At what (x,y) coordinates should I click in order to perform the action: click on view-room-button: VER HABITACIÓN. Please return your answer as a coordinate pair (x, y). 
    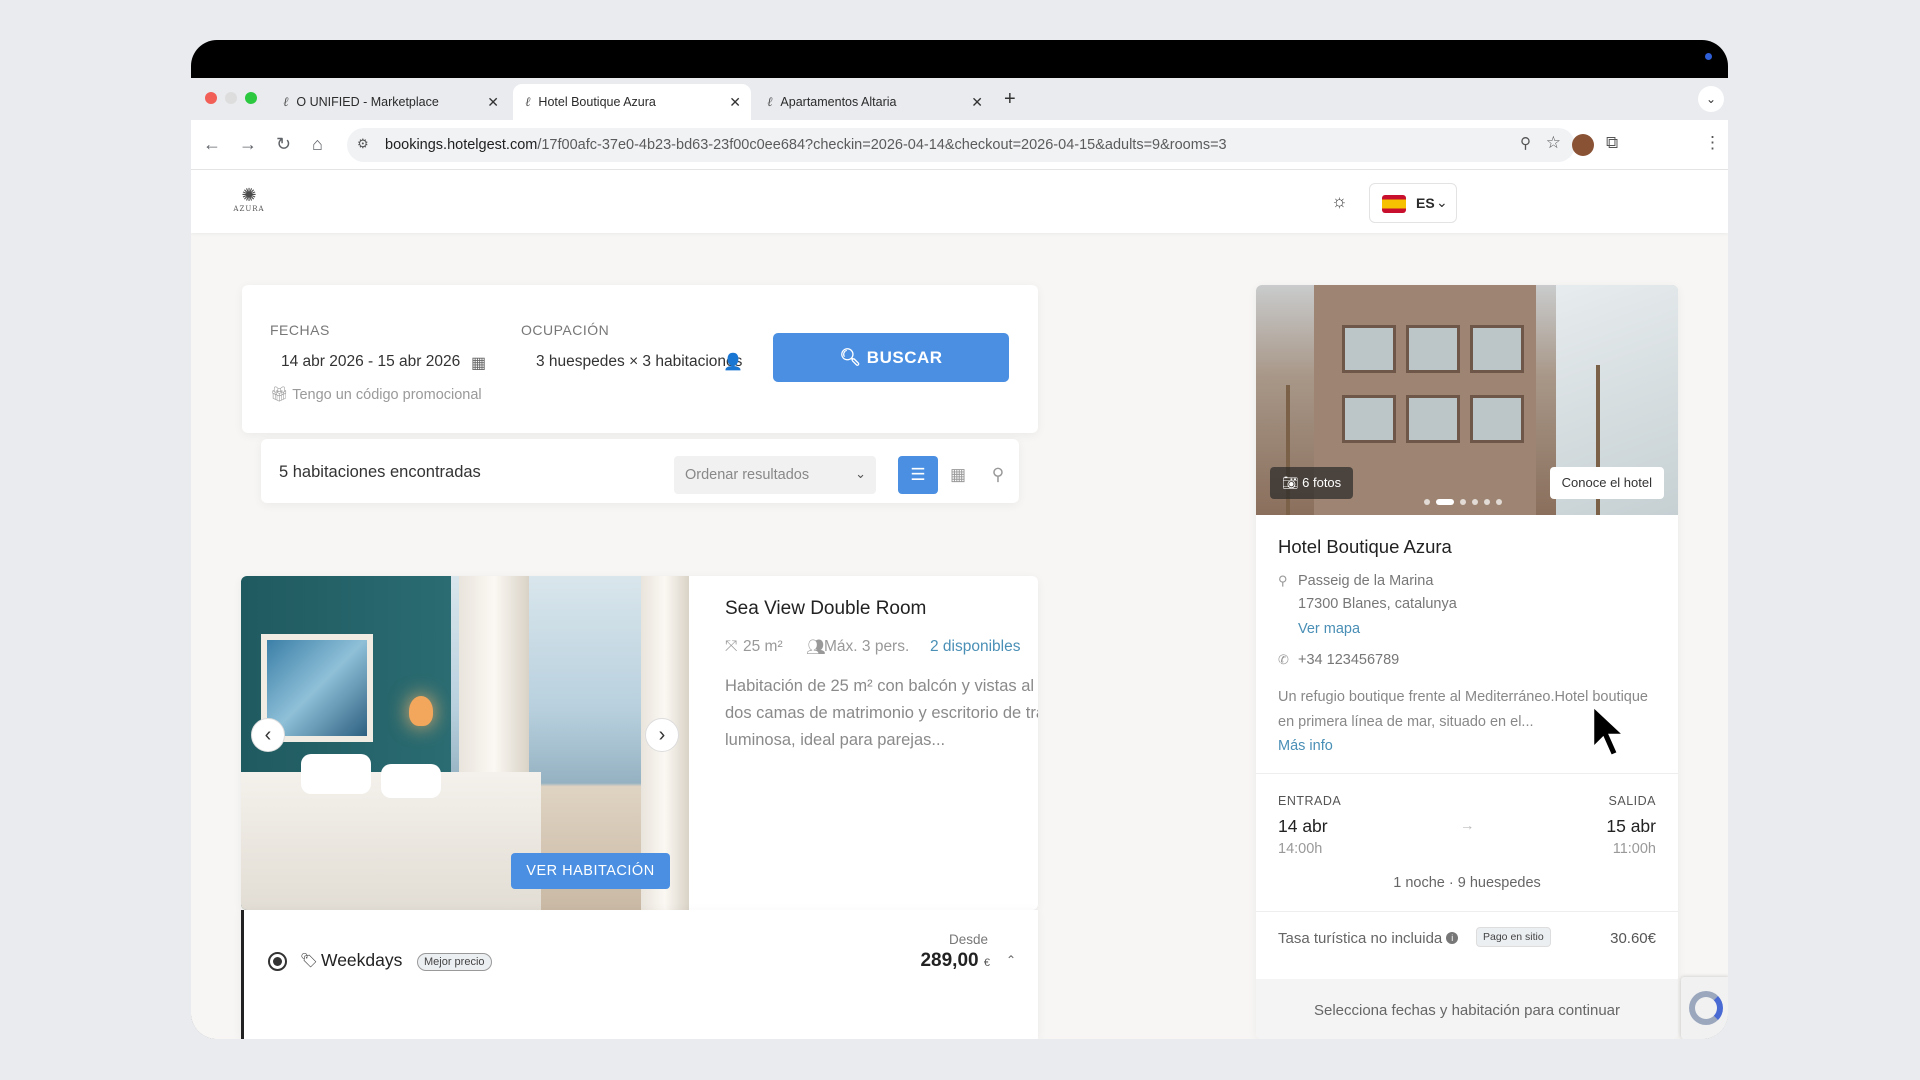
    Looking at the image, I should click on (590, 871).